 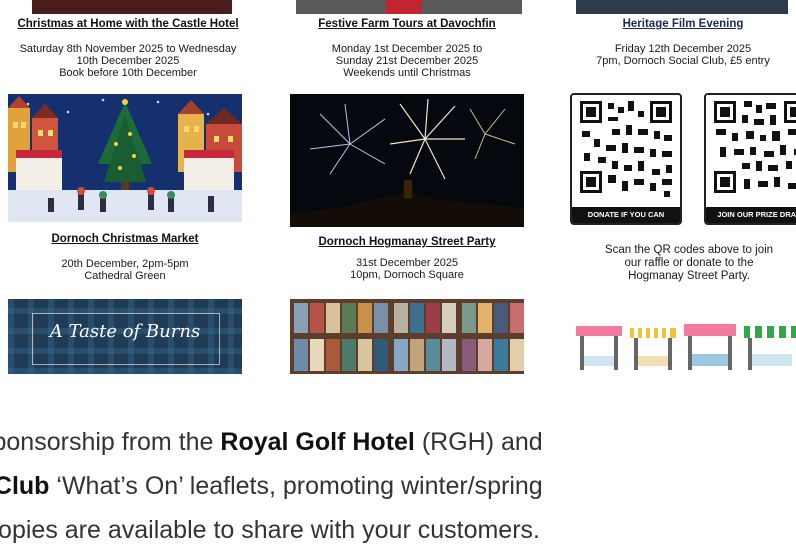 What do you see at coordinates (407, 269) in the screenshot?
I see `event-dates: 31st December 2025 10pm, Dornoch Square` at bounding box center [407, 269].